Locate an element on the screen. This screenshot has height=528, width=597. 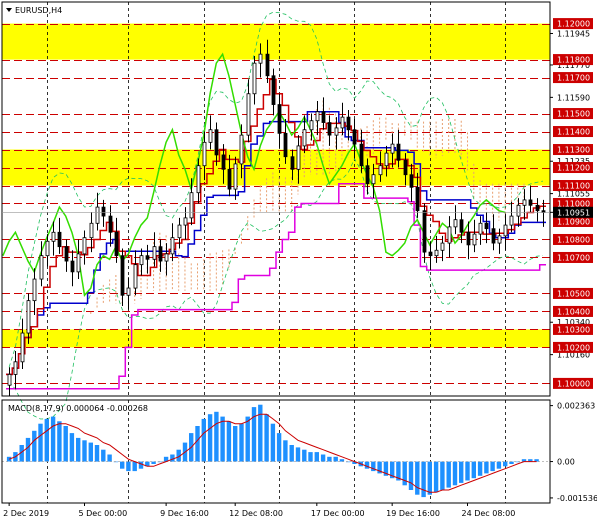
time-tick-label: 2 Dec 2019 is located at coordinates (26, 513).